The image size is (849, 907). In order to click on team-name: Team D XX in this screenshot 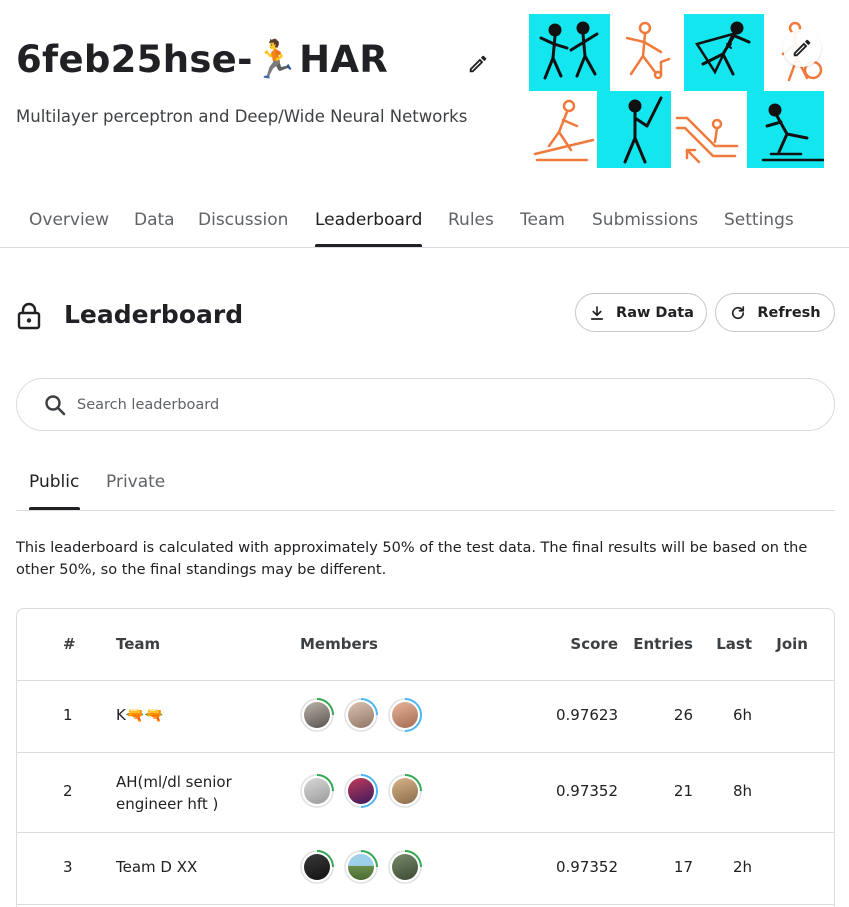, I will do `click(156, 867)`.